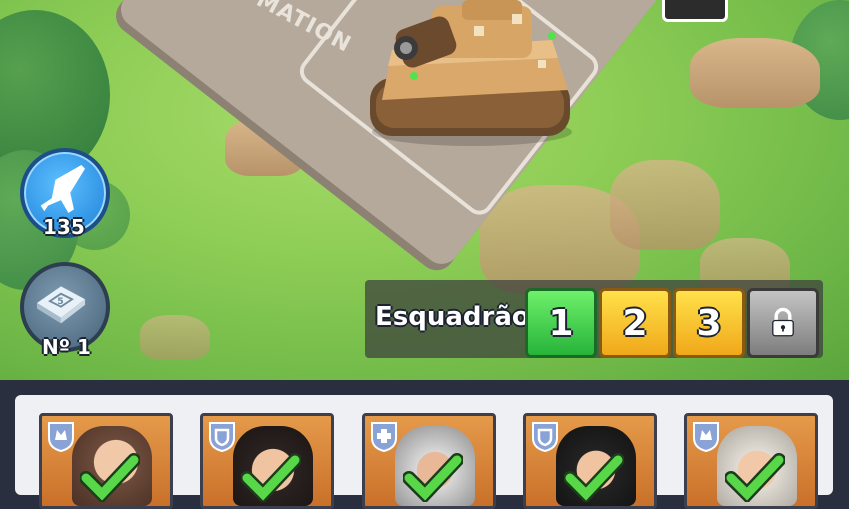  What do you see at coordinates (561, 323) in the screenshot?
I see `squad-1-button: 1` at bounding box center [561, 323].